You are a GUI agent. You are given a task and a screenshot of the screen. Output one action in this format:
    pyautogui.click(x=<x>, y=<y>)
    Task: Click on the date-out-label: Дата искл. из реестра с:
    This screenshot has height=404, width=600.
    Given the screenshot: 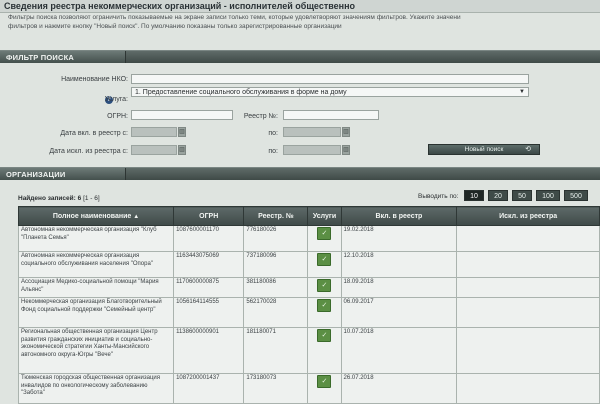 What is the action you would take?
    pyautogui.click(x=88, y=151)
    